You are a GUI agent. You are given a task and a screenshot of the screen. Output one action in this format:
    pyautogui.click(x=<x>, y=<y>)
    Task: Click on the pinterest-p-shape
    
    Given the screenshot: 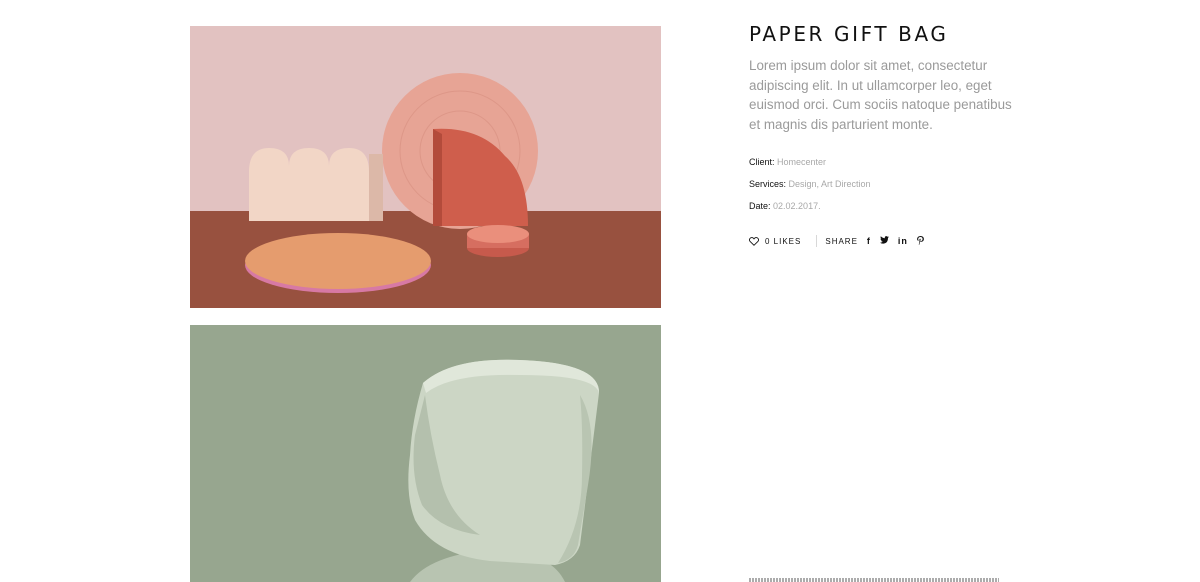 What is the action you would take?
    pyautogui.click(x=920, y=240)
    